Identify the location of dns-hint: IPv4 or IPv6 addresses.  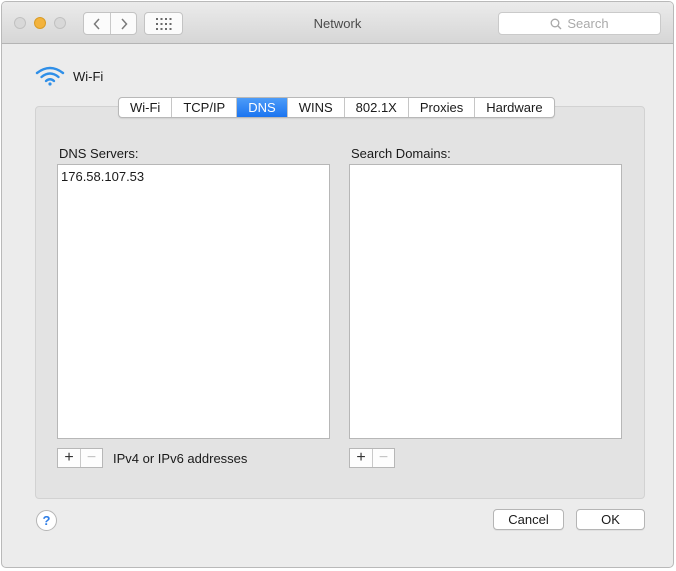
(180, 458).